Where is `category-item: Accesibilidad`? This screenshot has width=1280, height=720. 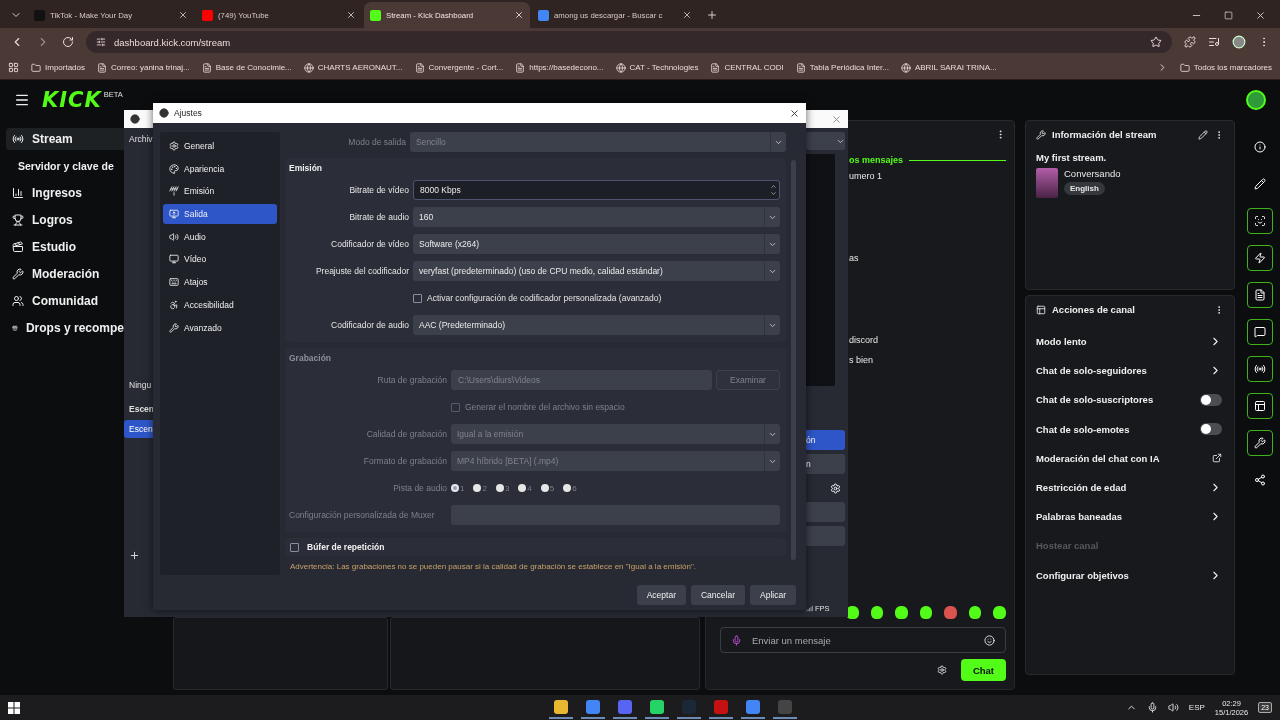 category-item: Accesibilidad is located at coordinates (220, 304).